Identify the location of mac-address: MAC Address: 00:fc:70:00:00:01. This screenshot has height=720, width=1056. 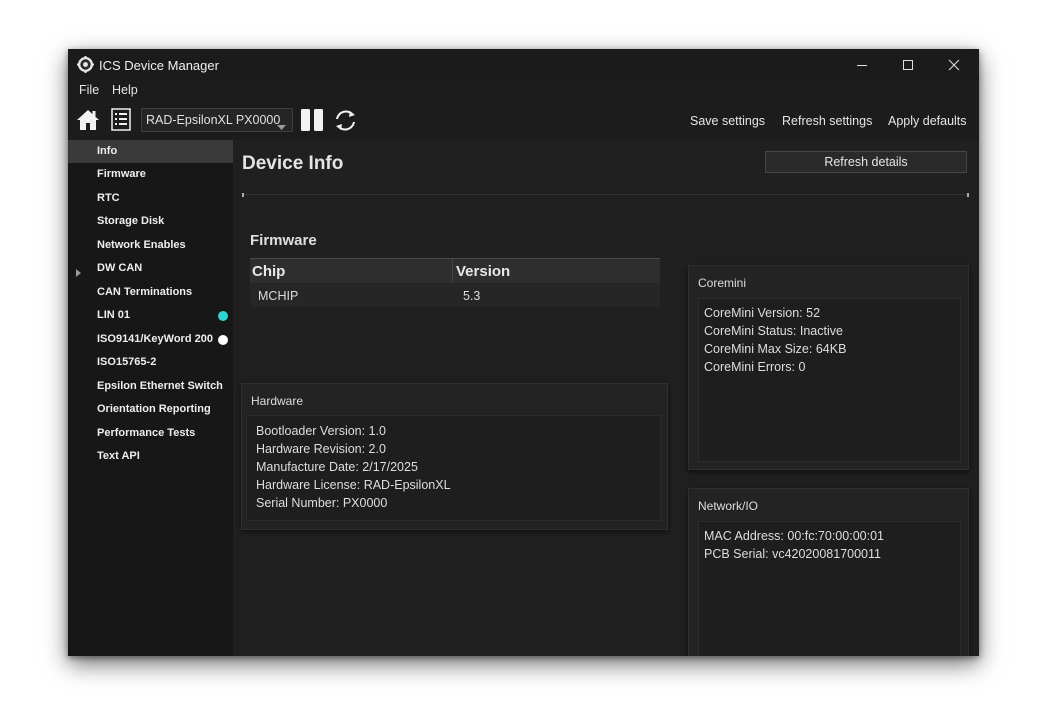
(794, 536).